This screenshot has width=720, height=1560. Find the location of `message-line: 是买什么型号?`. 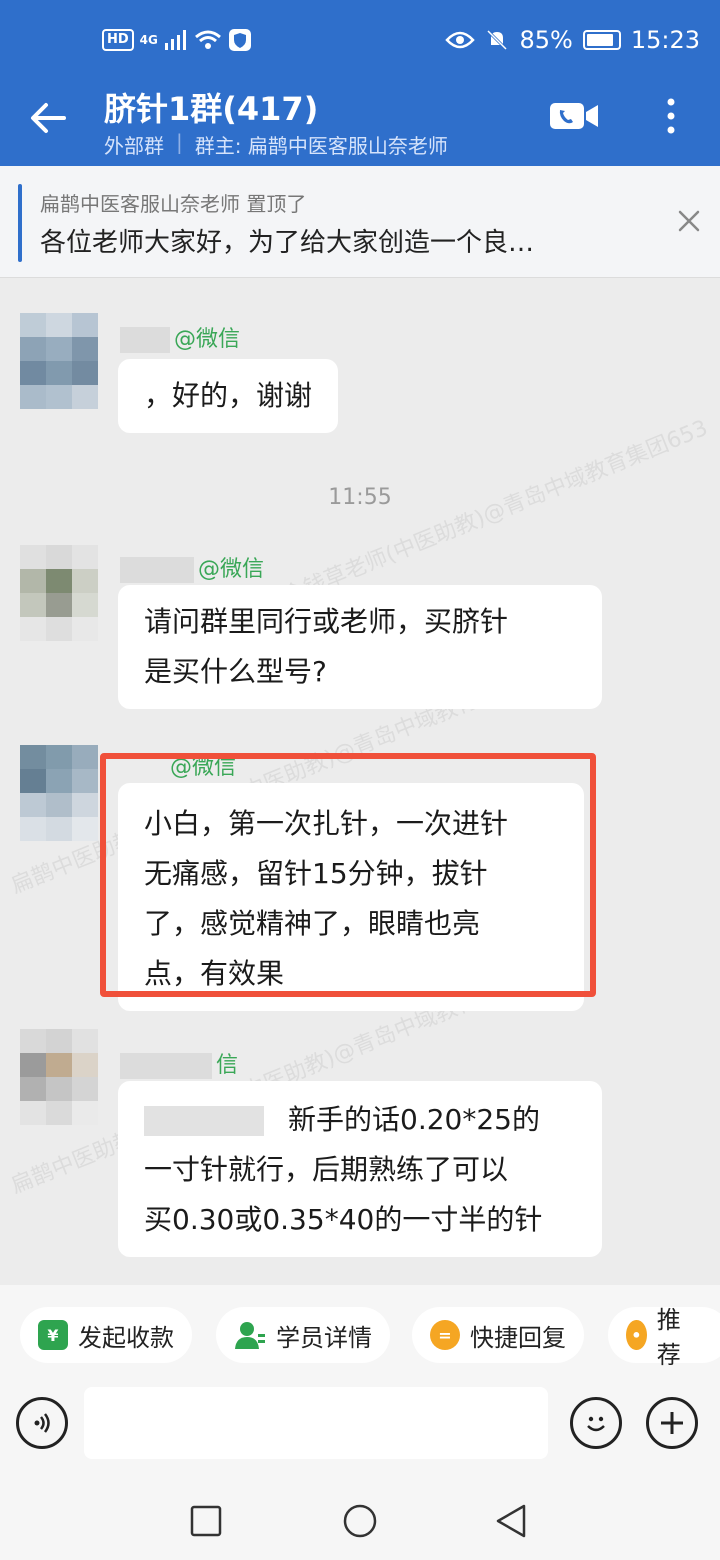

message-line: 是买什么型号? is located at coordinates (235, 671).